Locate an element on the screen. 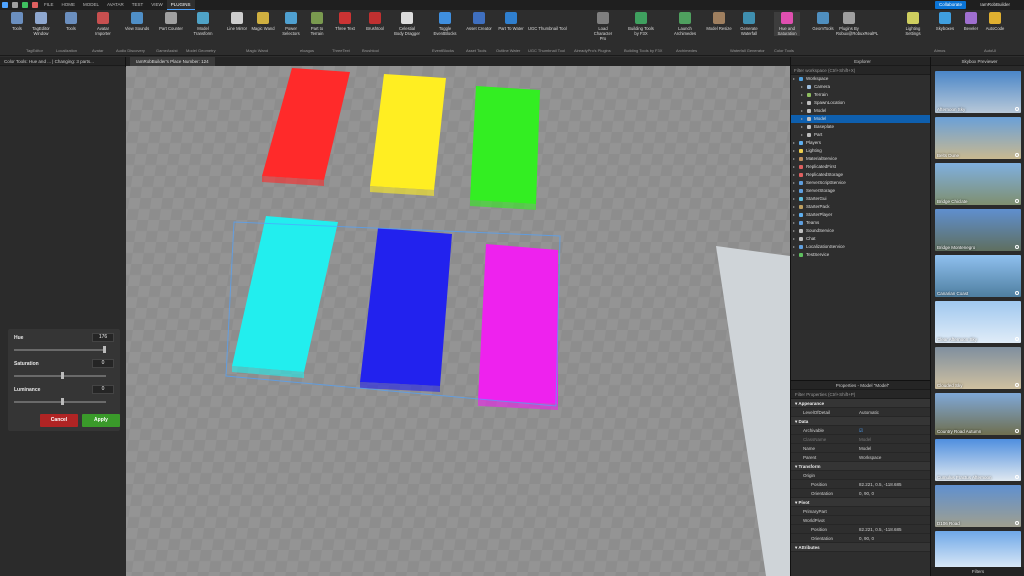 This screenshot has height=576, width=1024. skybox-thumbnail: Clouded Sky is located at coordinates (978, 368).